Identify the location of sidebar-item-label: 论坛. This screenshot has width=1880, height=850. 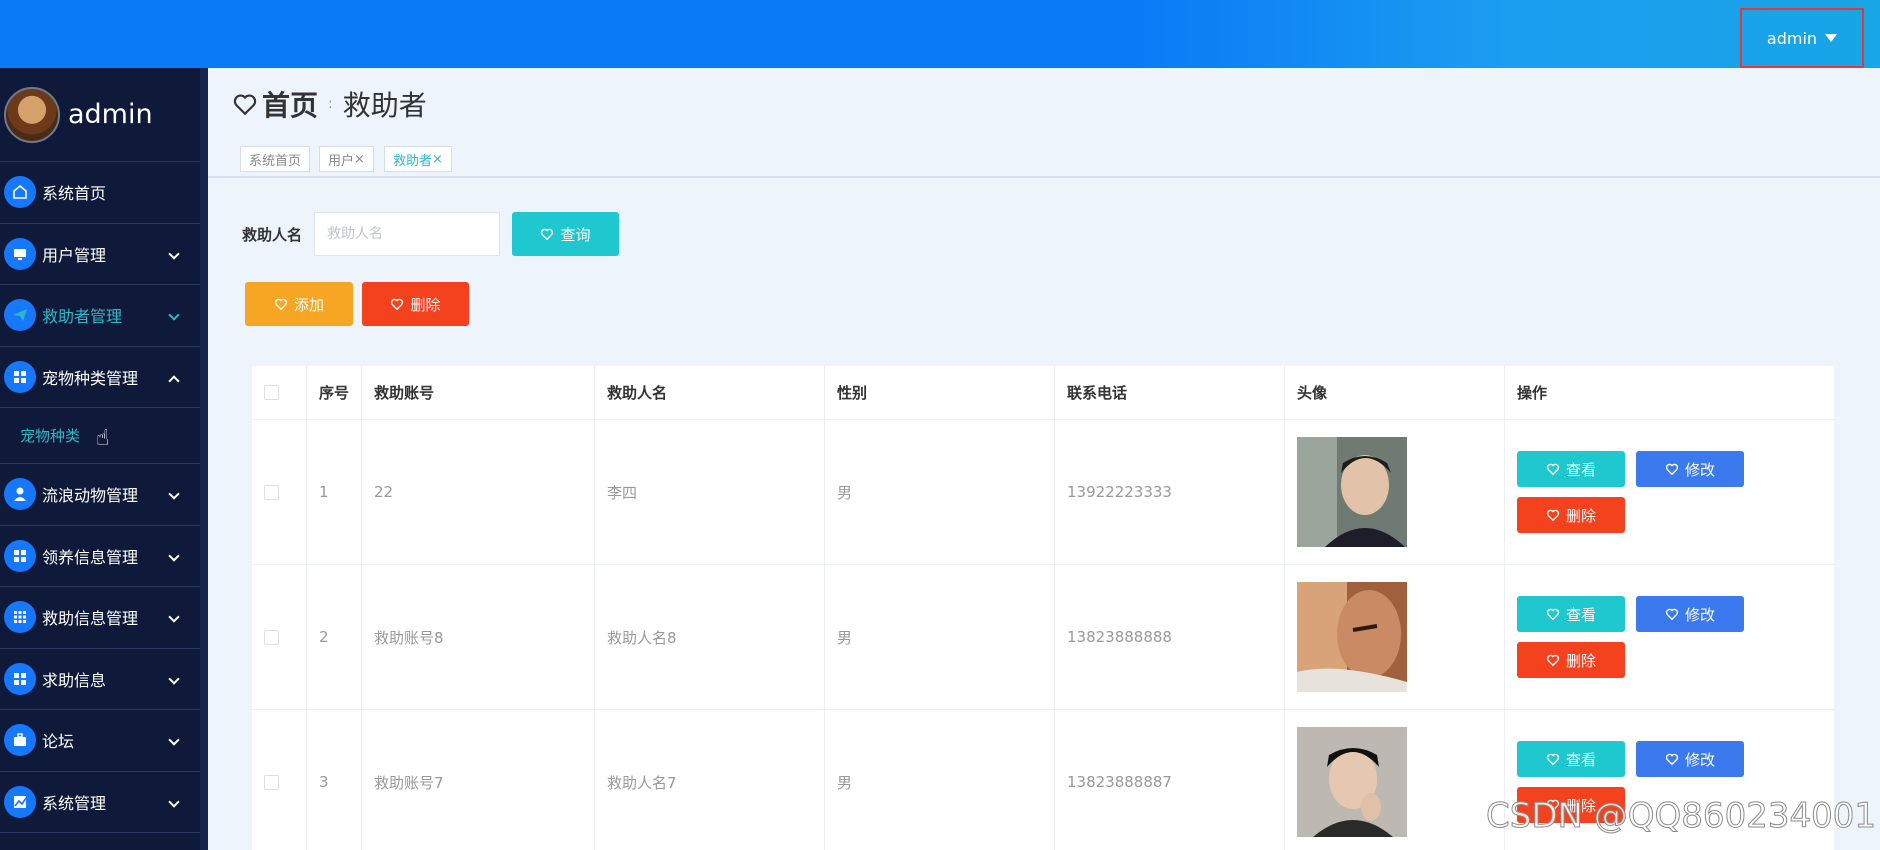
(58, 742).